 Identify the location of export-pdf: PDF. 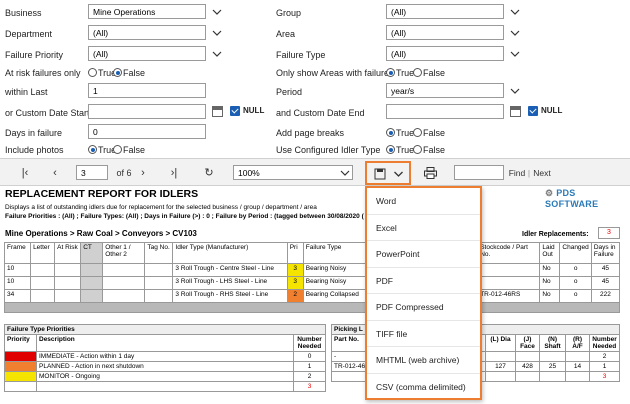
(423, 281).